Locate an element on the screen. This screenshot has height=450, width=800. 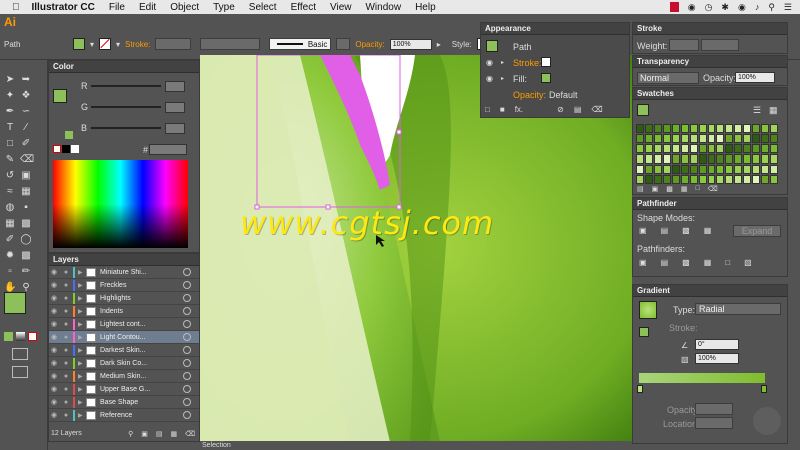
artboard-icon: ▫ is located at coordinates (10, 272).